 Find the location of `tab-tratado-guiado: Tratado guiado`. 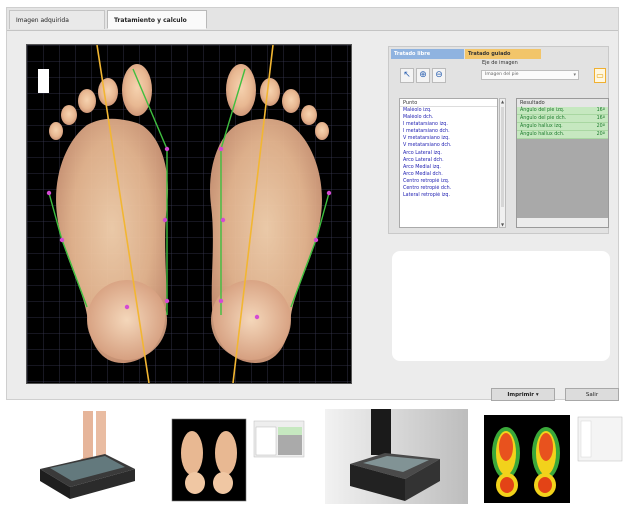

tab-tratado-guiado: Tratado guiado is located at coordinates (503, 54).